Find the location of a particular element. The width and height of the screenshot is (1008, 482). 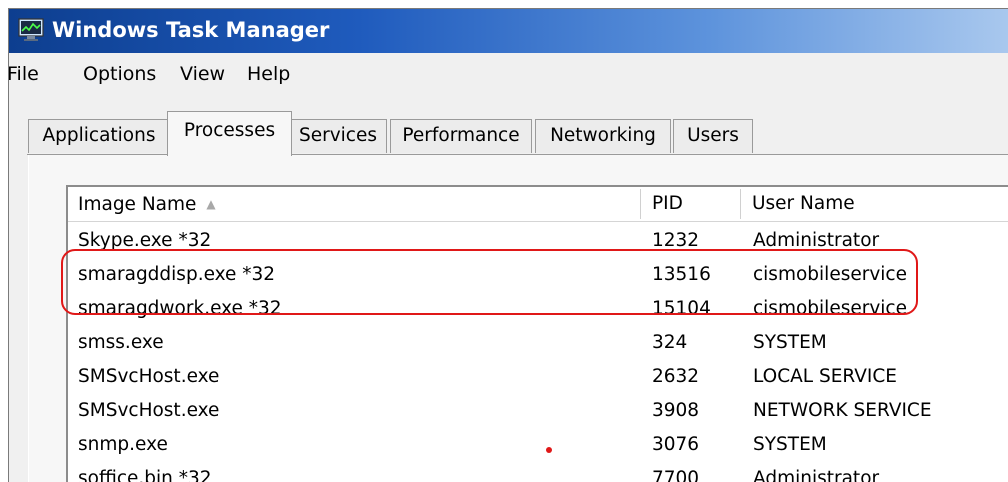

menu-bar: File Options View Help is located at coordinates (508, 74).